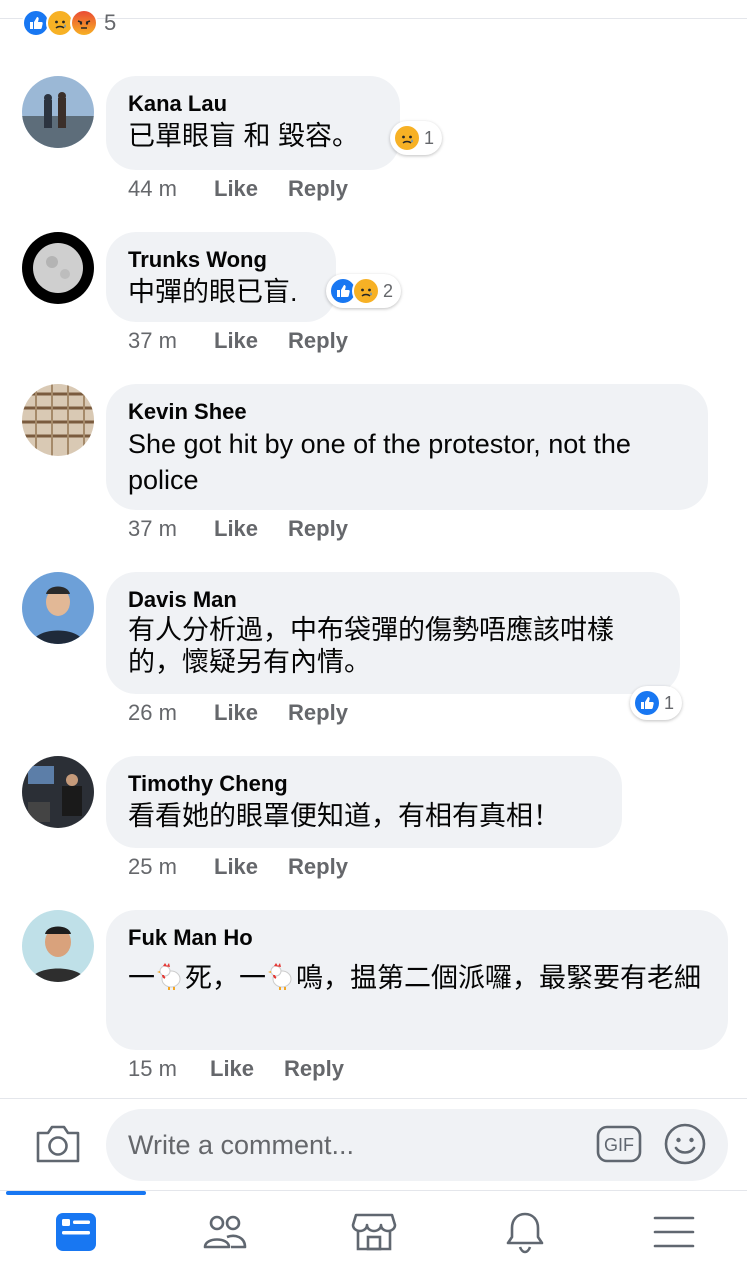 The width and height of the screenshot is (747, 1272). Describe the element at coordinates (84, 23) in the screenshot. I see `angry-icon` at that location.